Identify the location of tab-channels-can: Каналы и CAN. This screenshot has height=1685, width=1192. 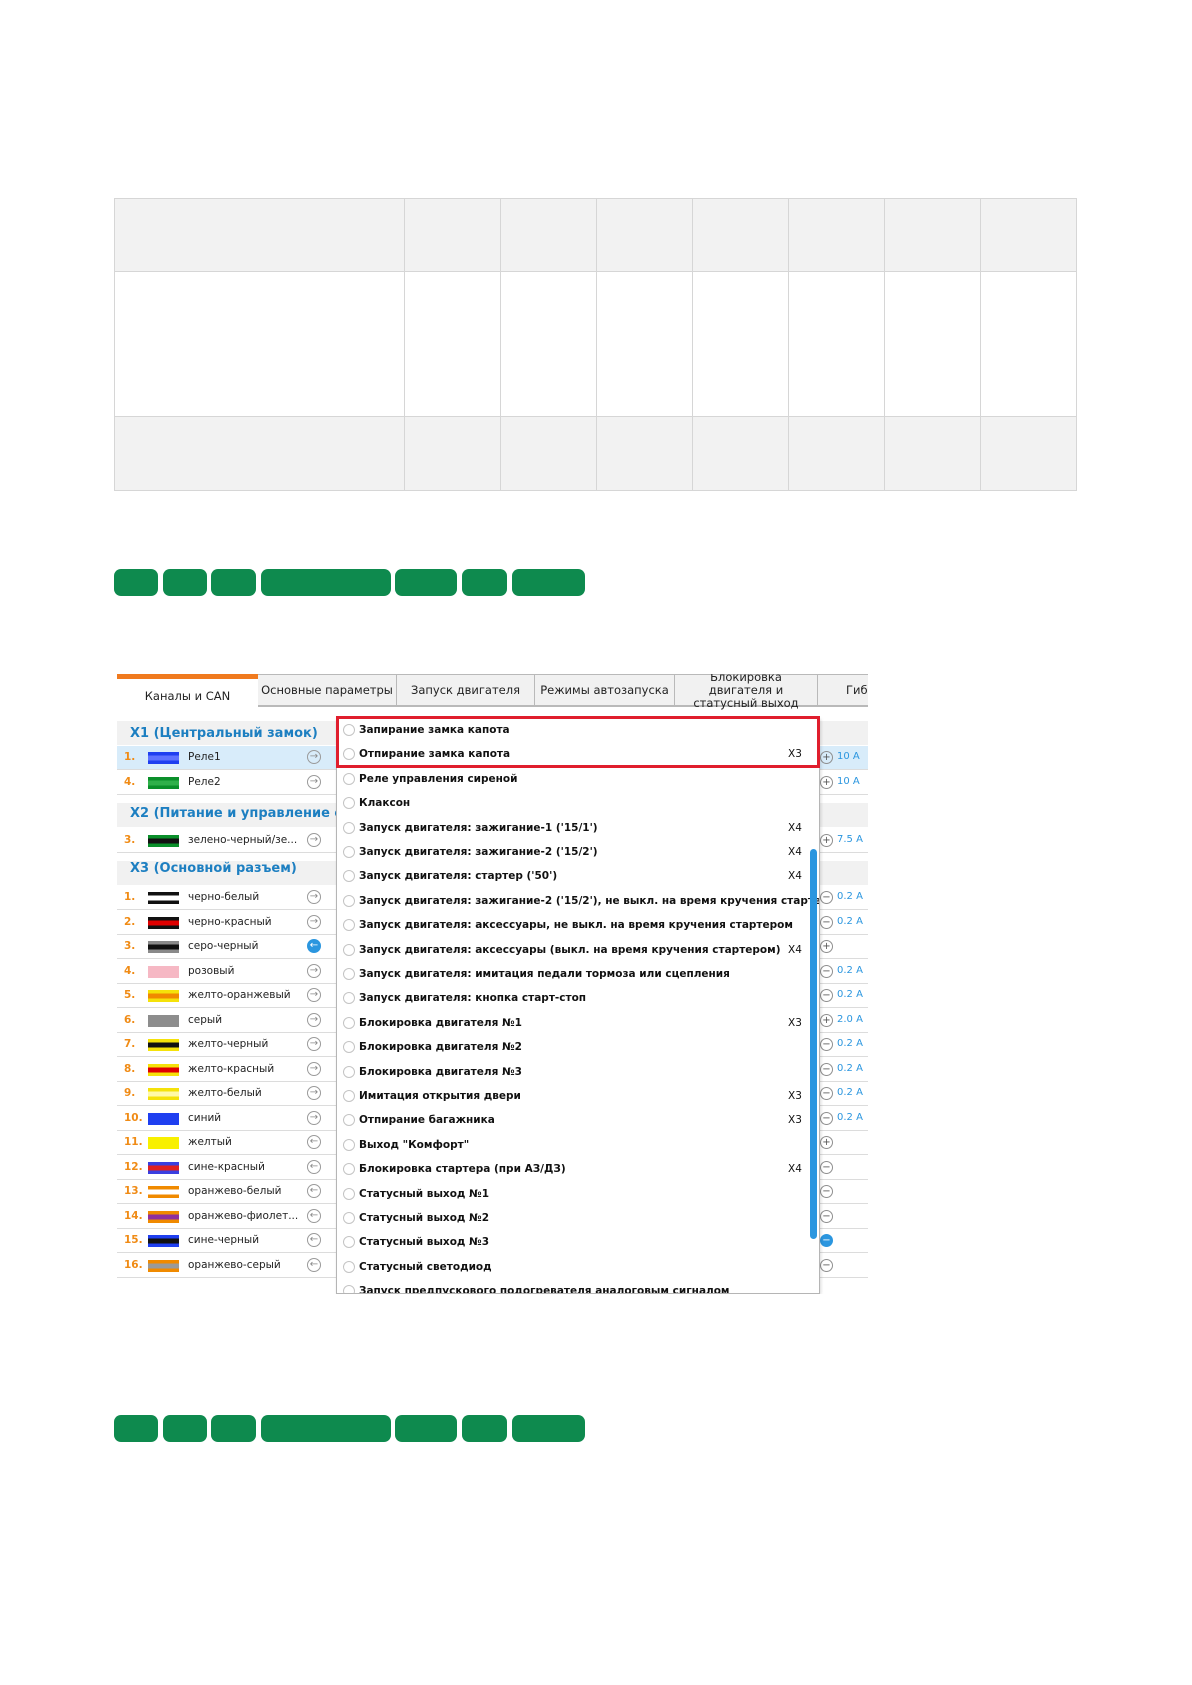
(187, 697).